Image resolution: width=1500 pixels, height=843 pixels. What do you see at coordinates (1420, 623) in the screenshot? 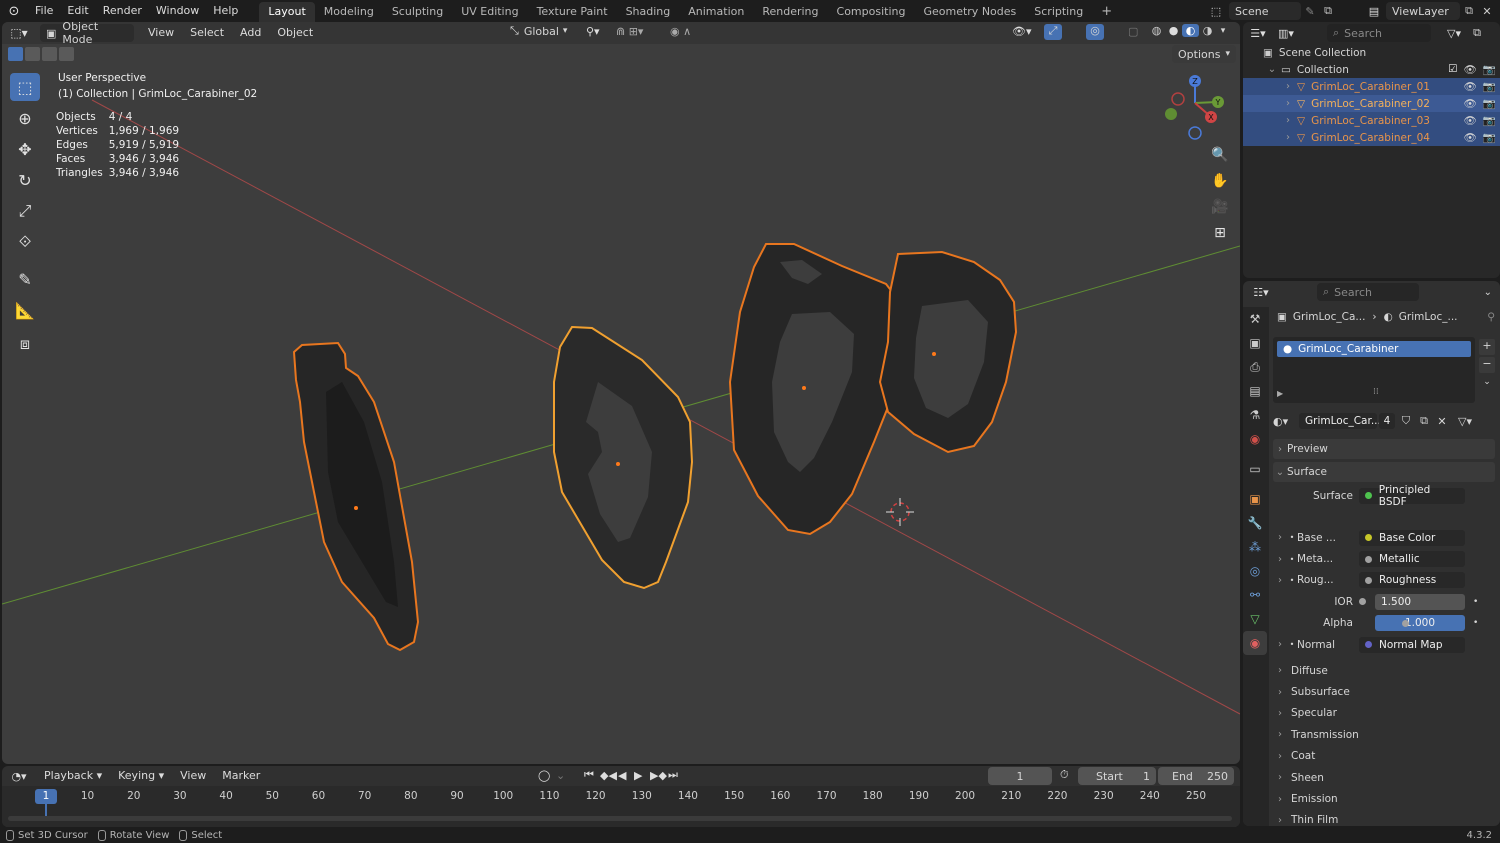
I see `shader-input-field: 1.000` at bounding box center [1420, 623].